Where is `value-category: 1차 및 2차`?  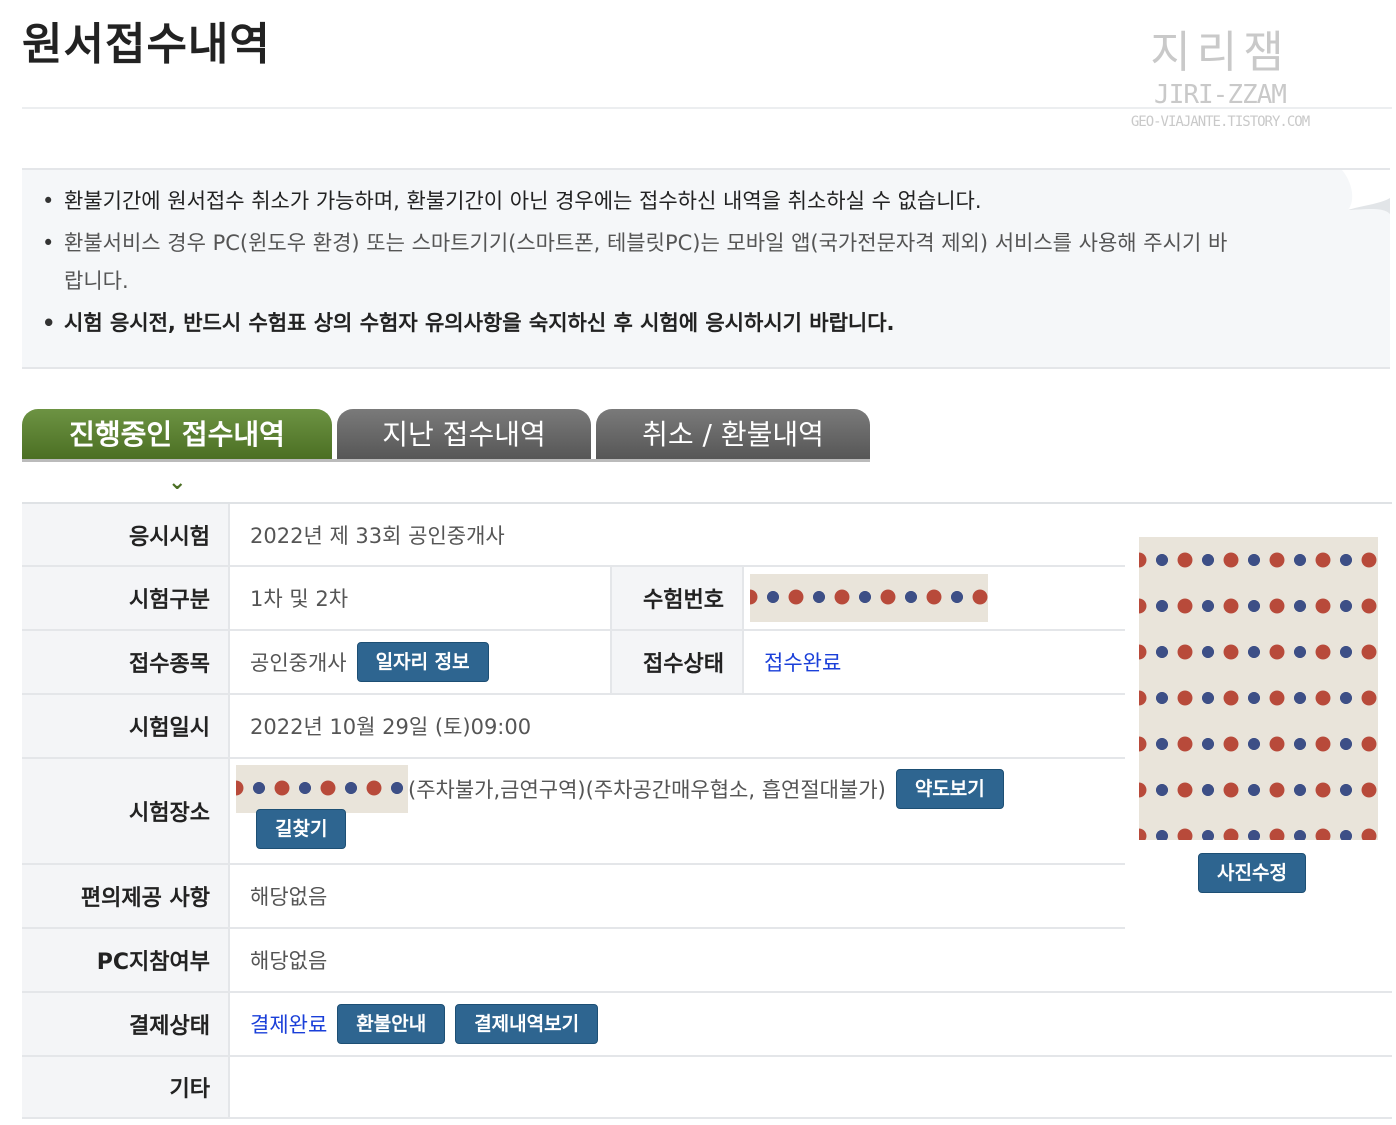 value-category: 1차 및 2차 is located at coordinates (299, 599).